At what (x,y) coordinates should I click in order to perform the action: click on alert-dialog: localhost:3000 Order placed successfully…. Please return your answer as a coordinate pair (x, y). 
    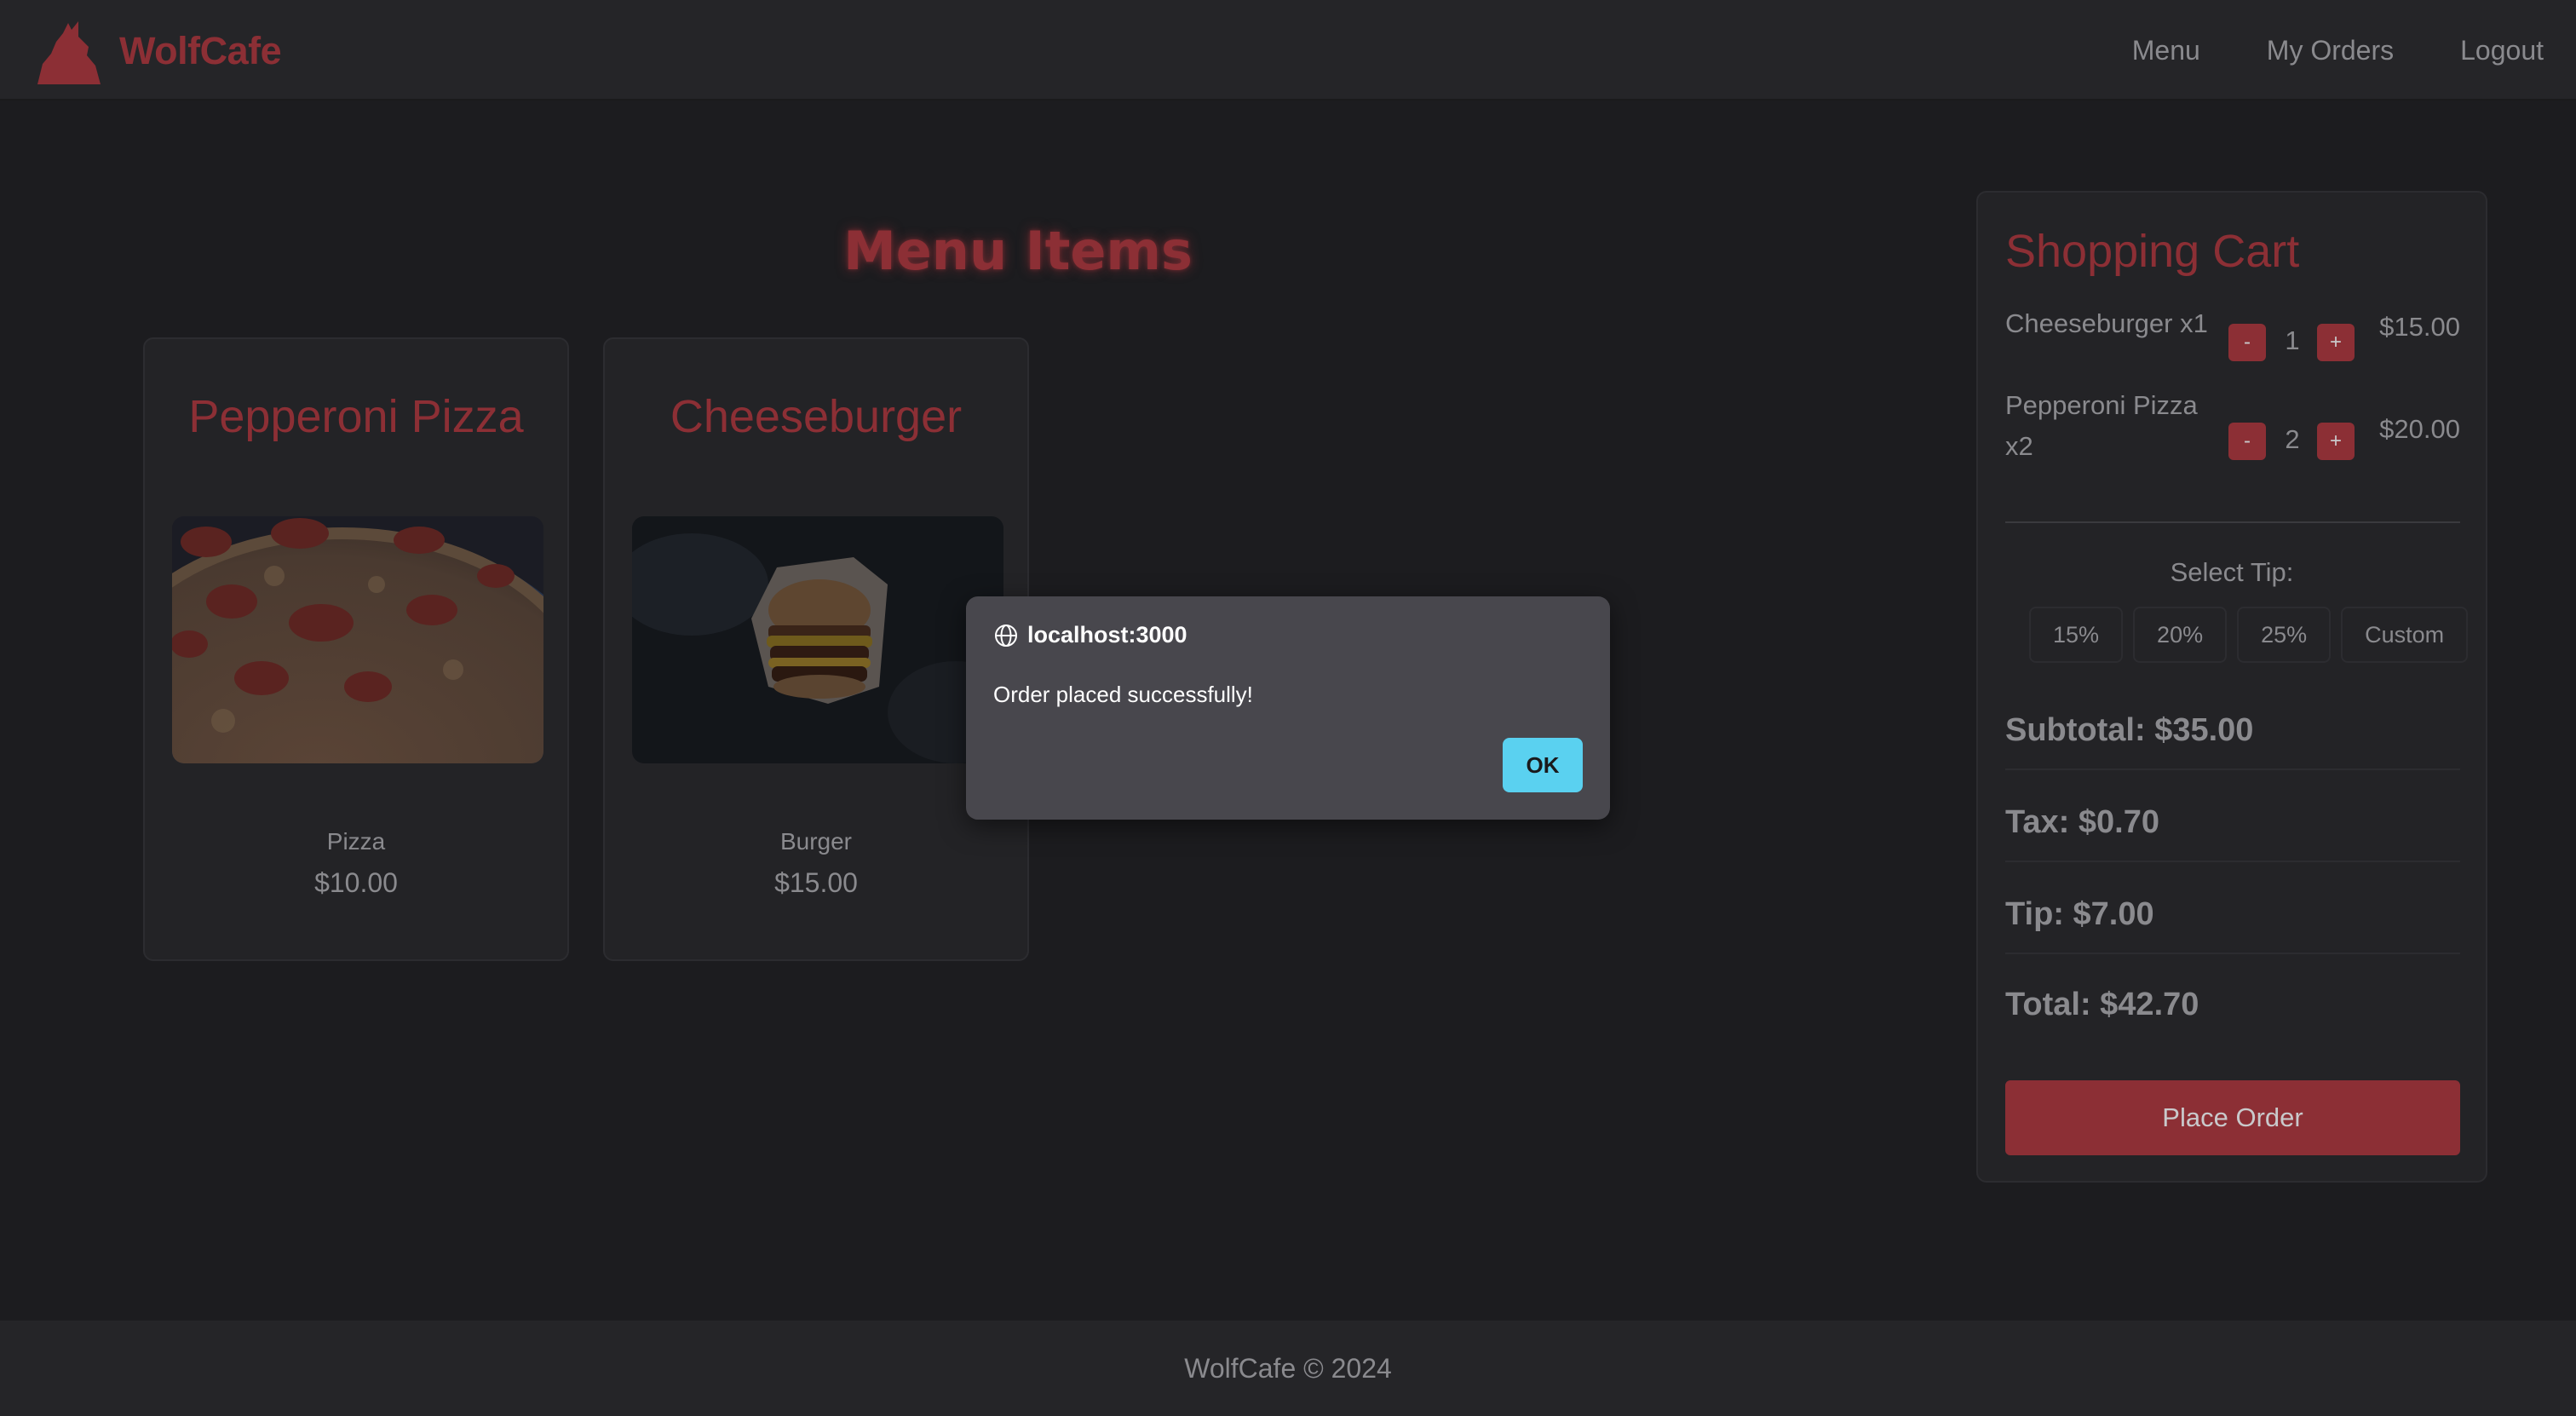
    Looking at the image, I should click on (1288, 708).